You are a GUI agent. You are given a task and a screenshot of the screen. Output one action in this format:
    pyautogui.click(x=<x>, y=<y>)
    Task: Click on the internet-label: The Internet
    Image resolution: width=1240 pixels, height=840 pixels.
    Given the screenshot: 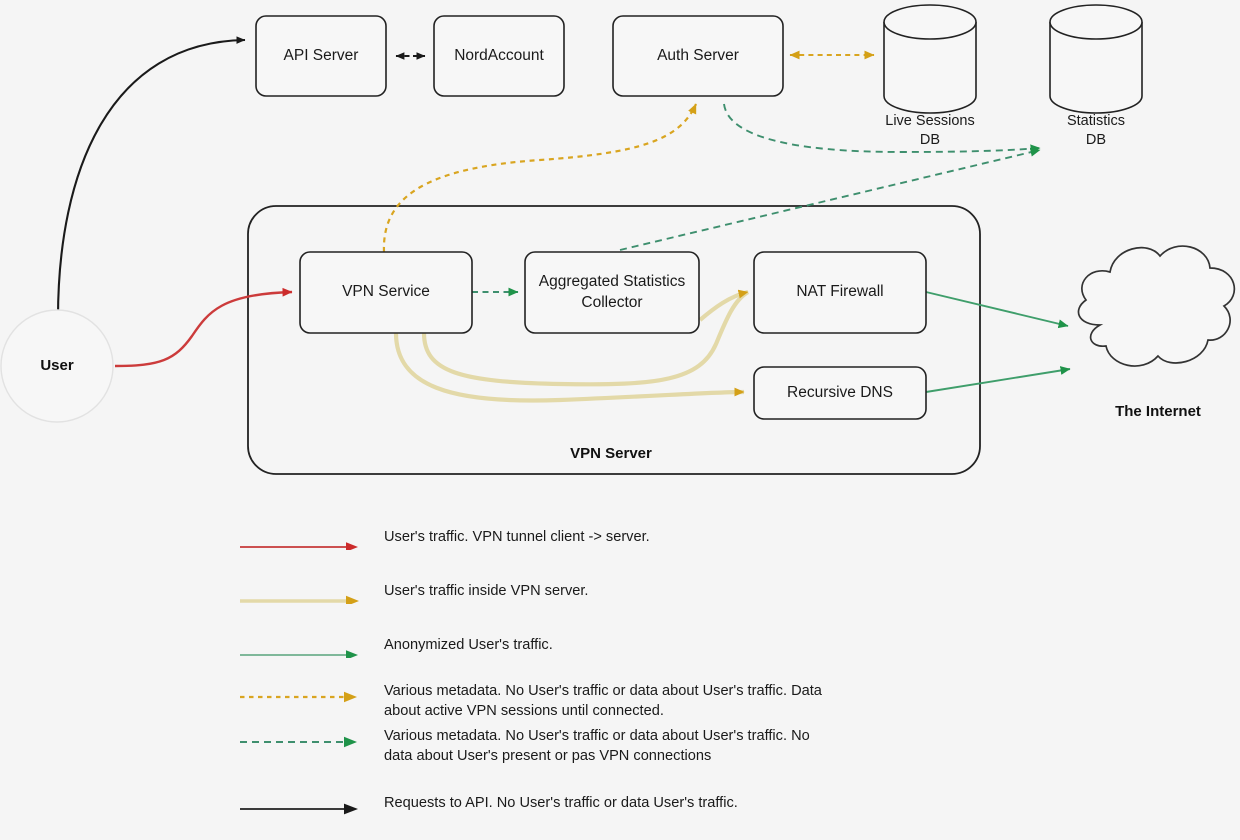 What is the action you would take?
    pyautogui.click(x=1158, y=411)
    